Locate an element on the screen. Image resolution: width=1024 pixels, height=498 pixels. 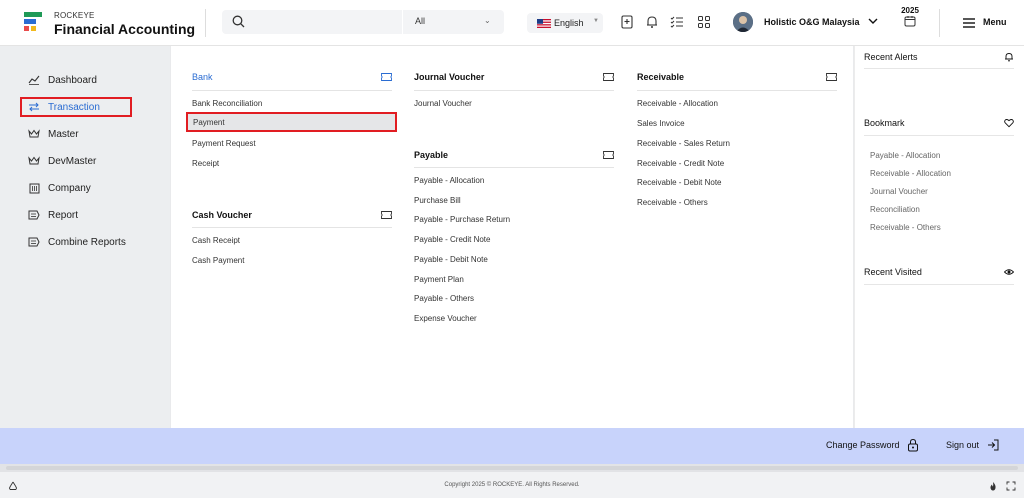
sidebar-item-transaction: Transaction is located at coordinates (76, 107).